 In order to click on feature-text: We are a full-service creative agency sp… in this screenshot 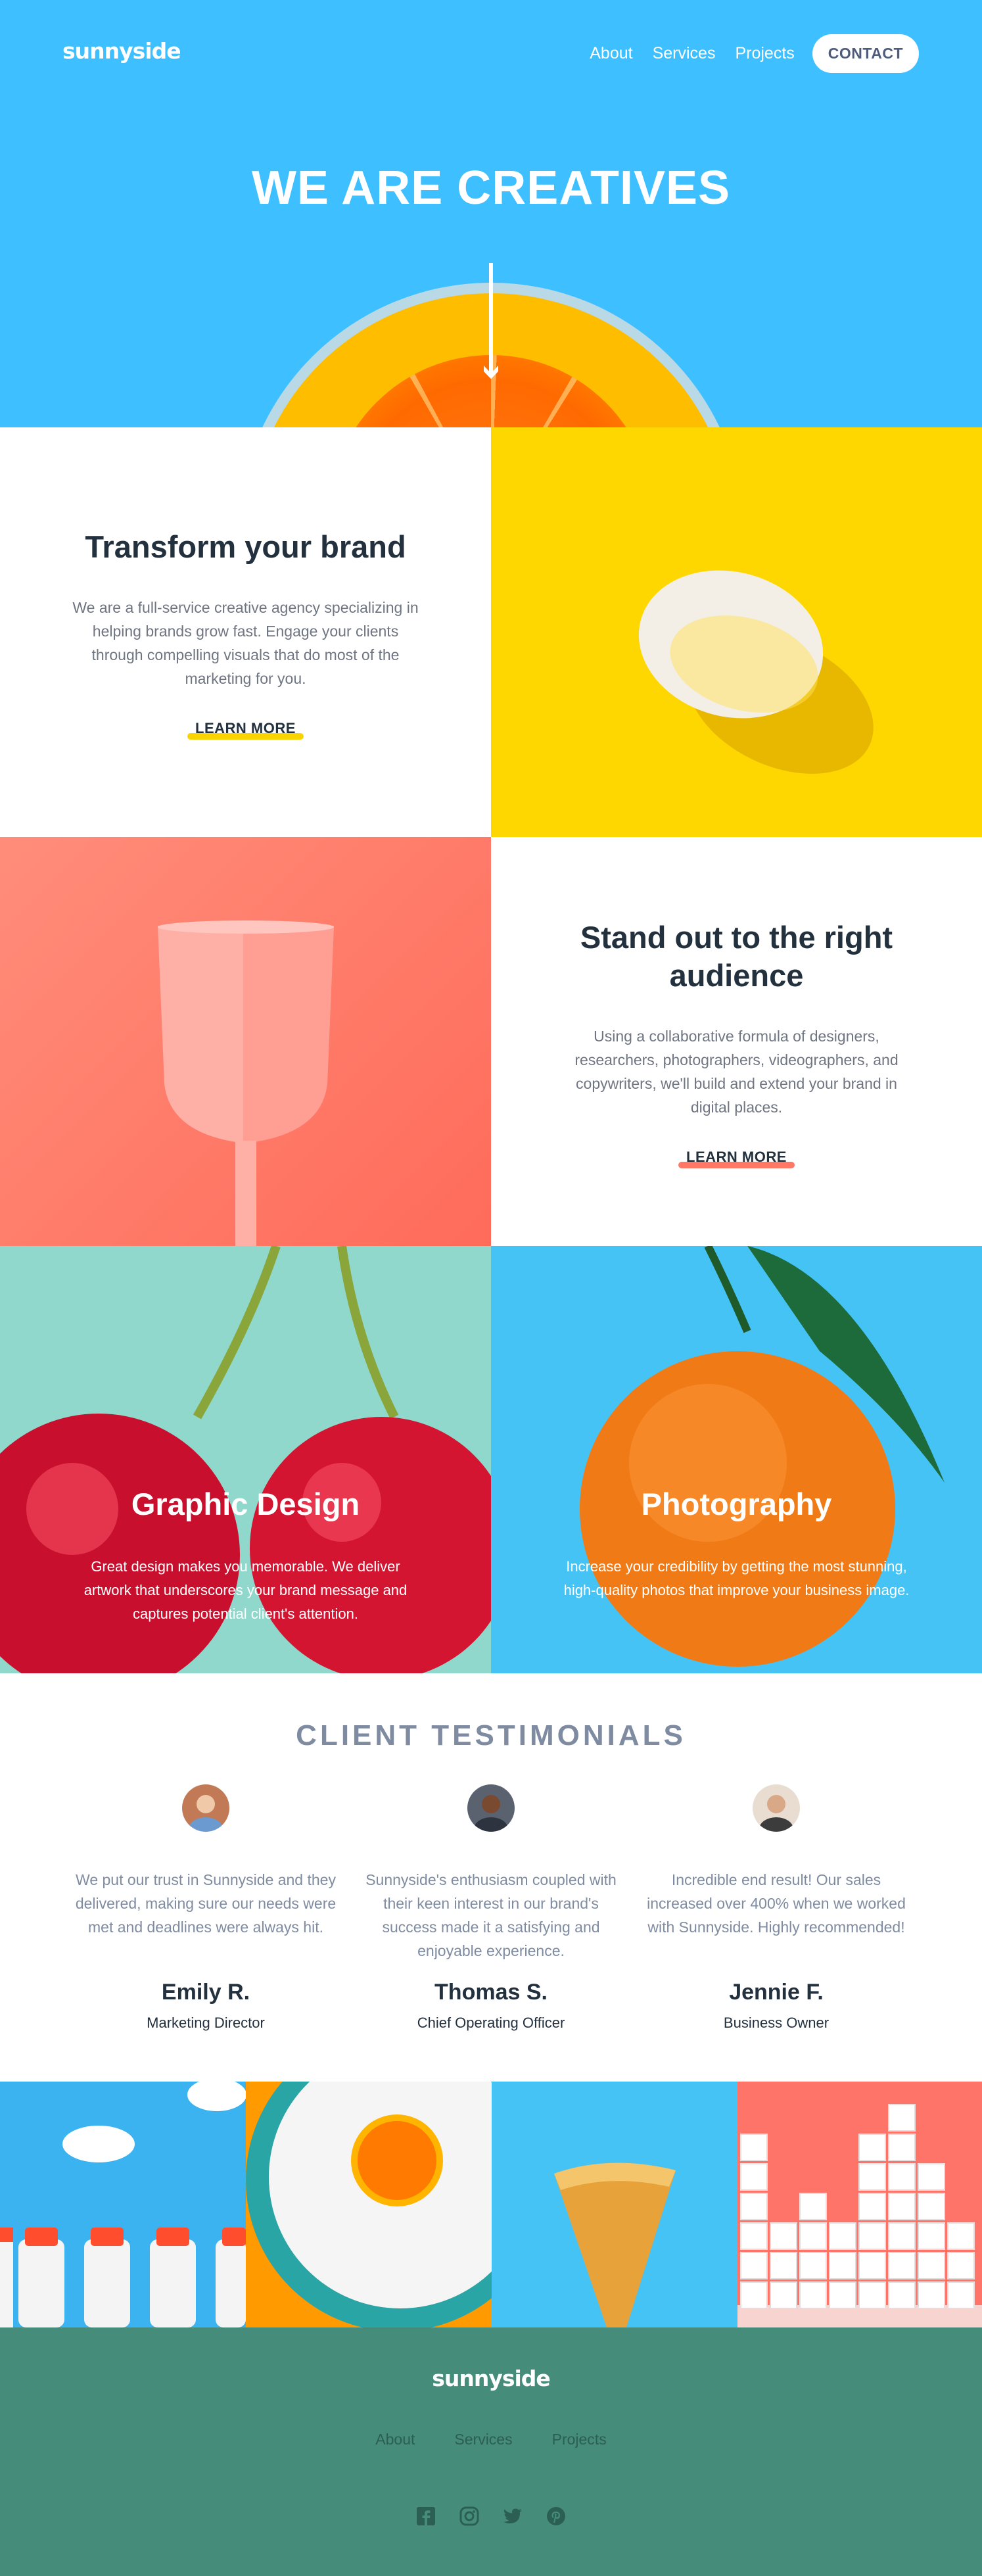, I will do `click(245, 642)`.